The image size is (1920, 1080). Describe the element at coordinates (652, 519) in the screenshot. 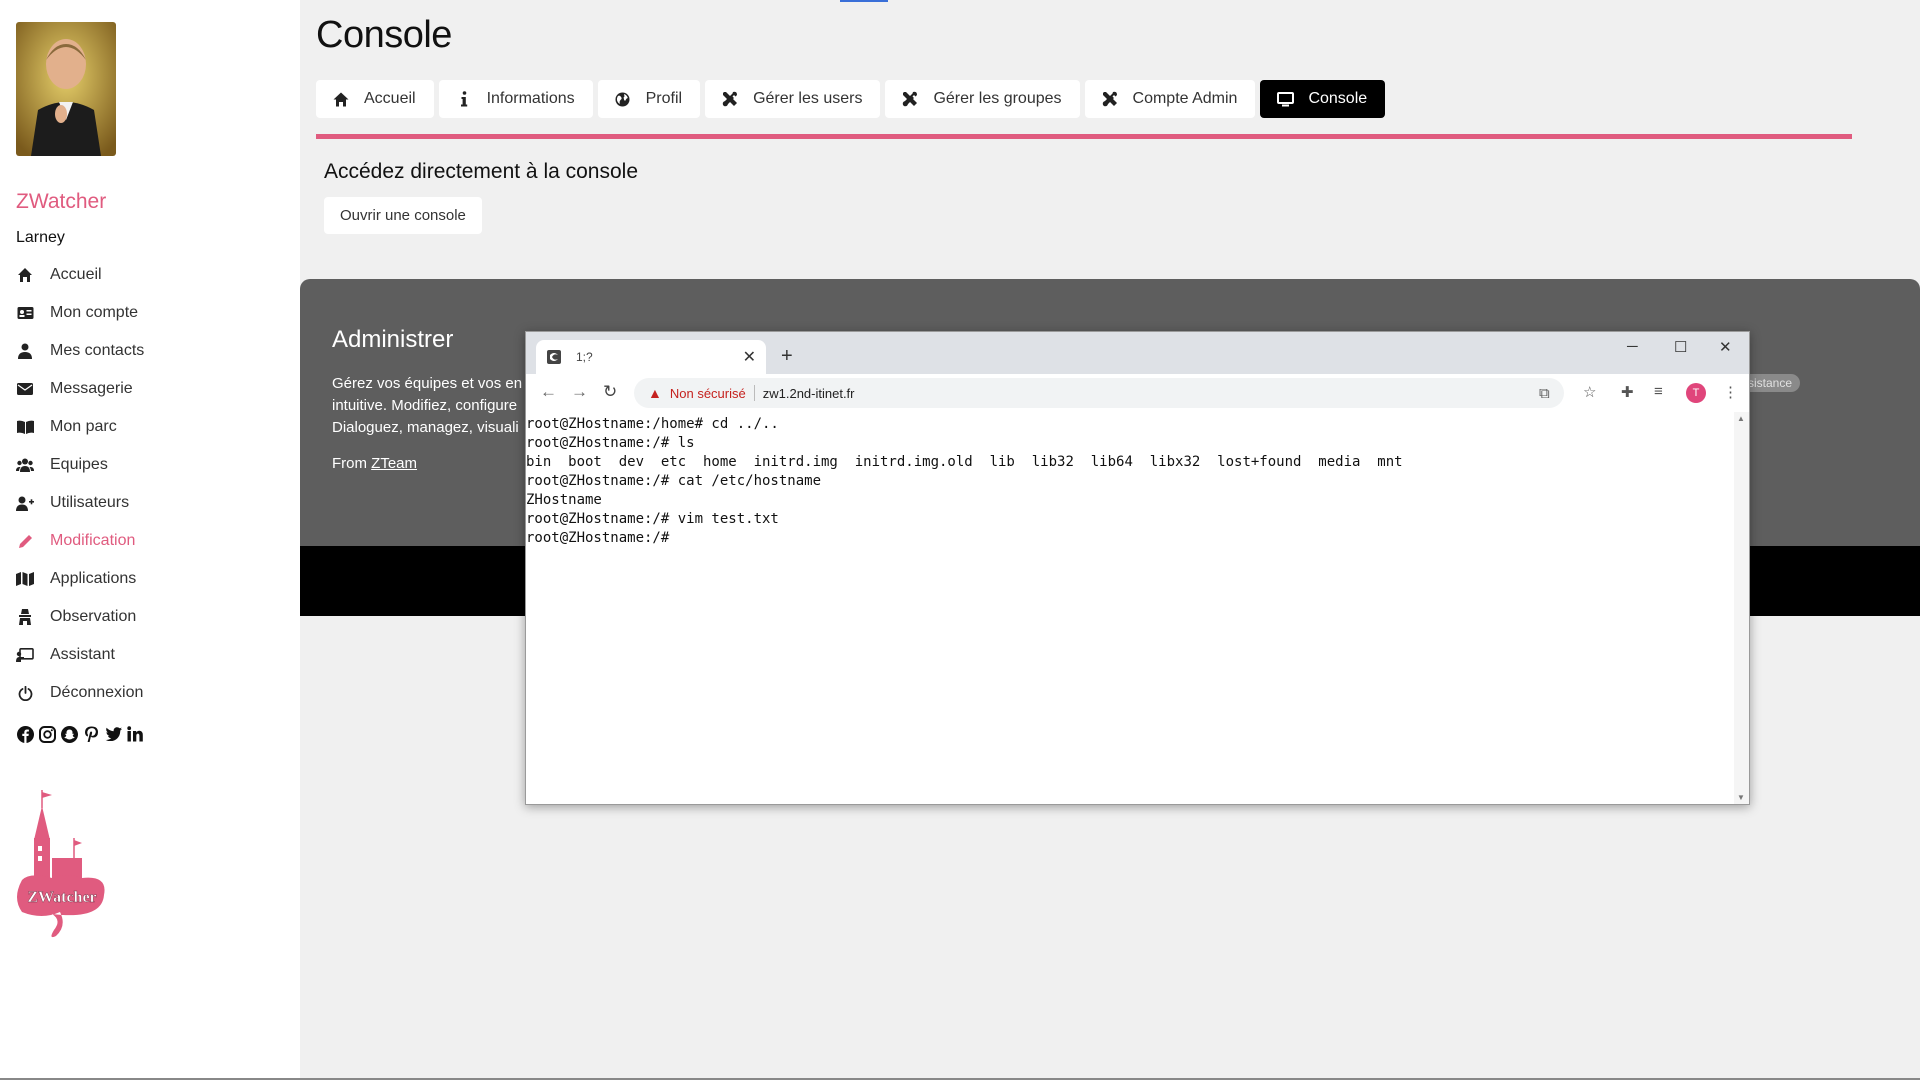

I see `terminal-line: root@ZHostname:/# vim test.txt` at that location.